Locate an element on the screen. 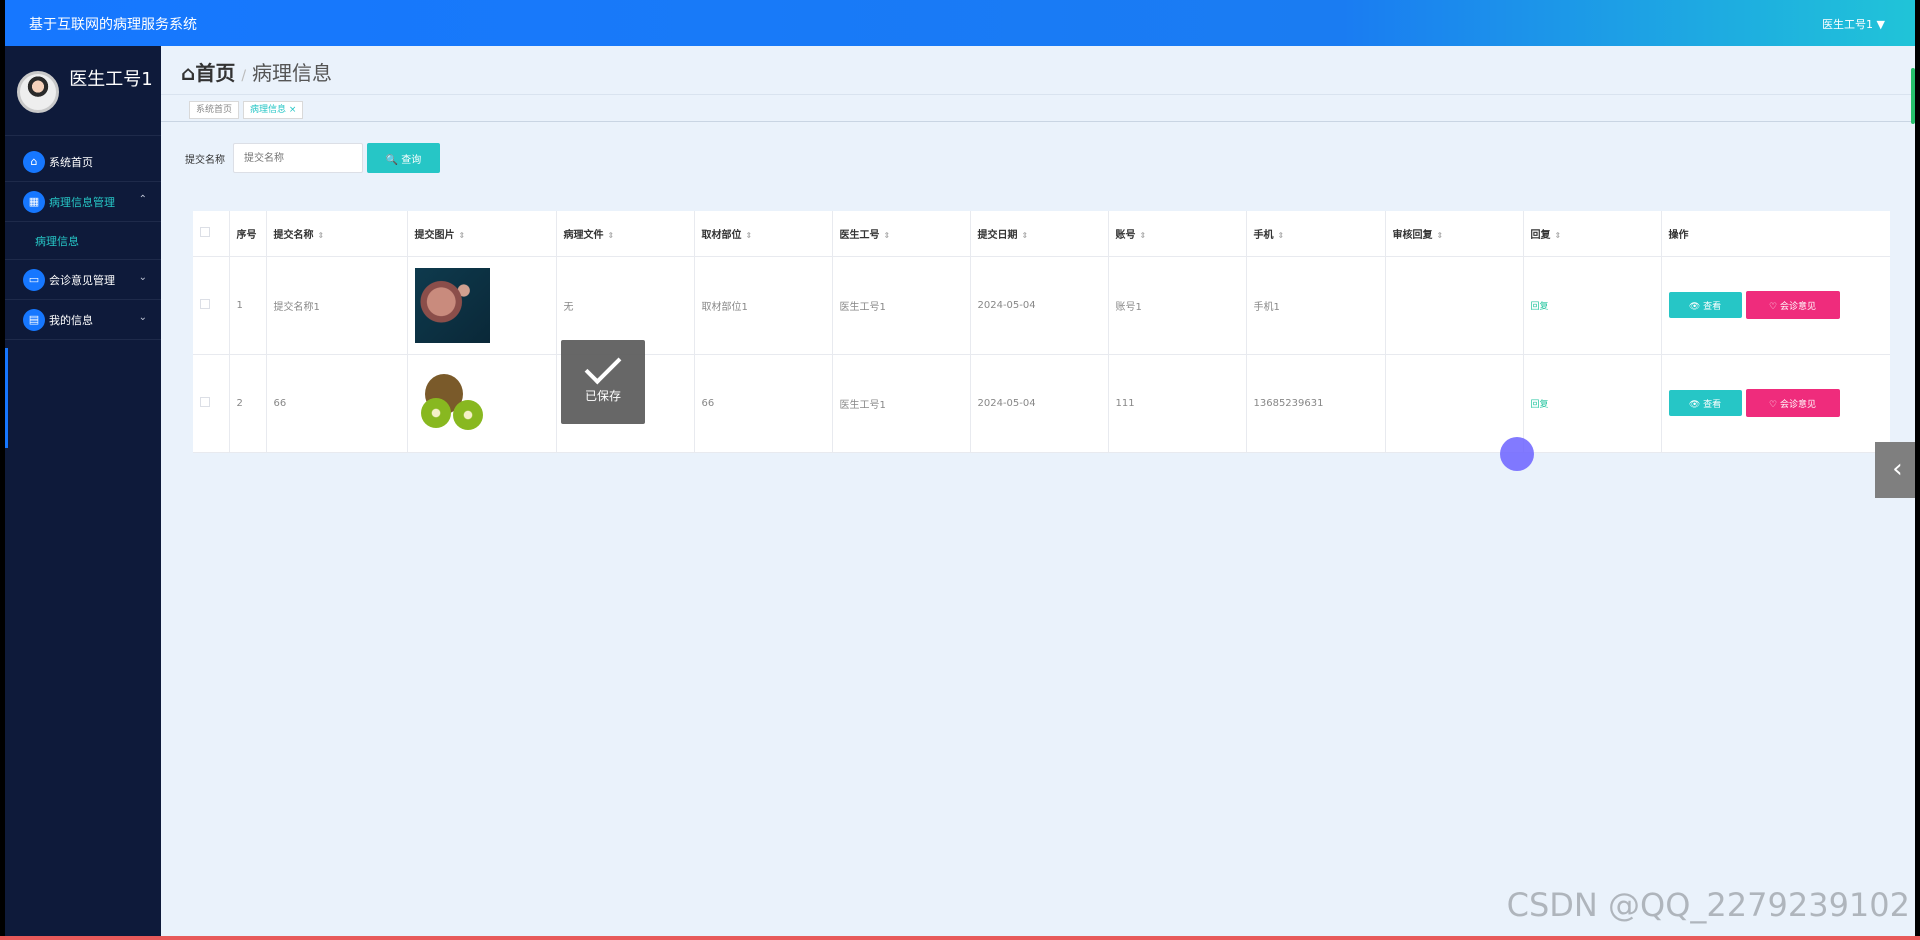  chevron-left-icon: ‹ is located at coordinates (1895, 470).